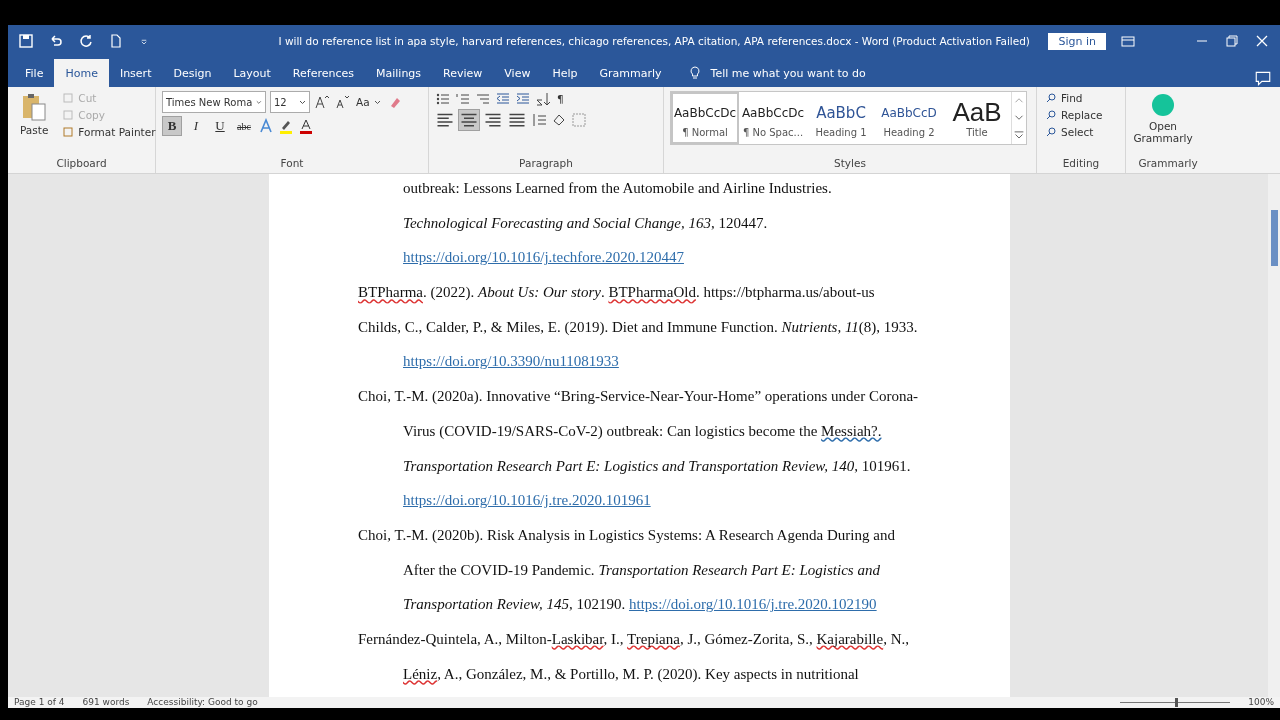 The width and height of the screenshot is (1280, 720). What do you see at coordinates (657, 465) in the screenshot?
I see `reference-line: Transportation Research Part E: Logistics and Transportation Review, 140, 101961.` at bounding box center [657, 465].